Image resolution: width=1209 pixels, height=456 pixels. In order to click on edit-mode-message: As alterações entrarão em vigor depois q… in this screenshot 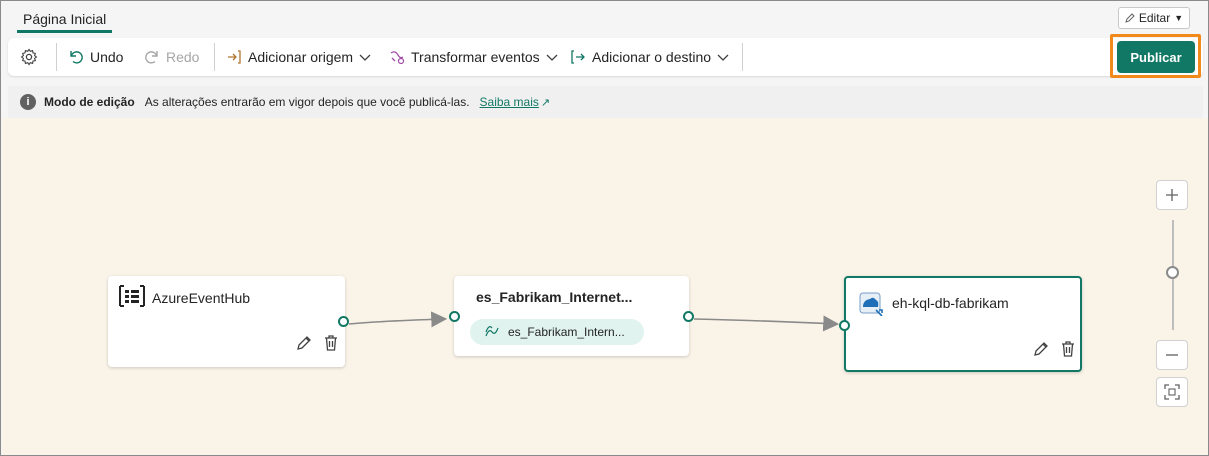, I will do `click(307, 102)`.